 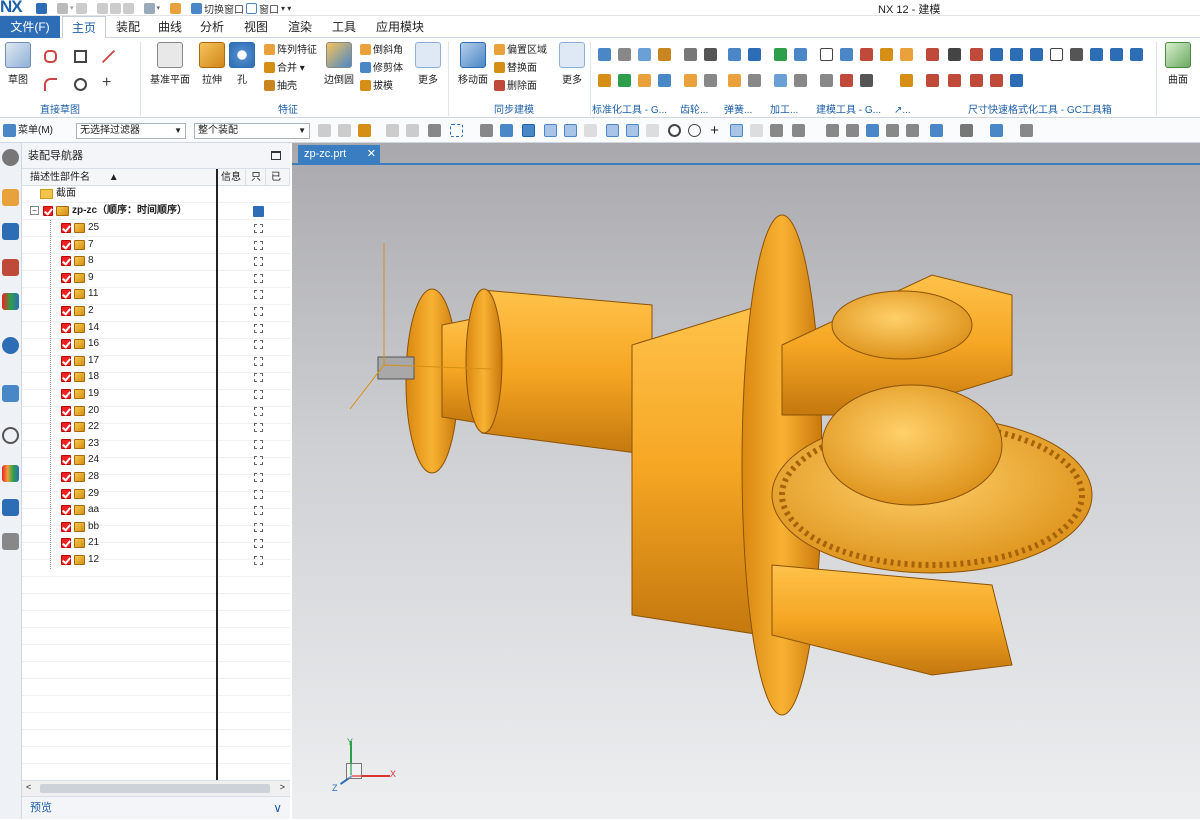 What do you see at coordinates (156, 361) in the screenshot?
I see `tree-part-node: 17` at bounding box center [156, 361].